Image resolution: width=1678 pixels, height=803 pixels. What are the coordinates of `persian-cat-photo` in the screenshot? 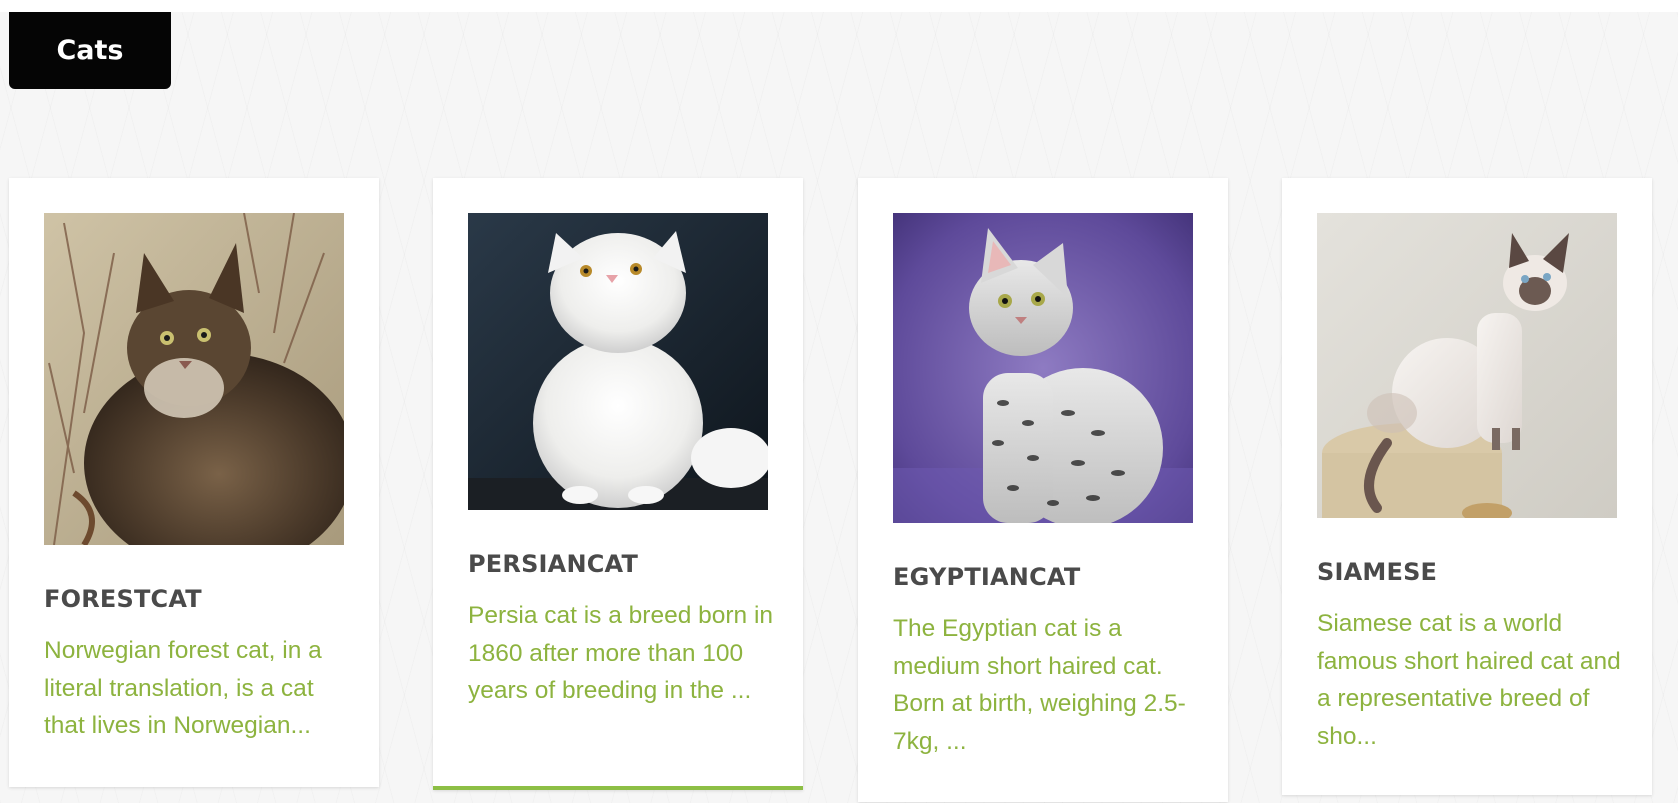 It's located at (618, 361).